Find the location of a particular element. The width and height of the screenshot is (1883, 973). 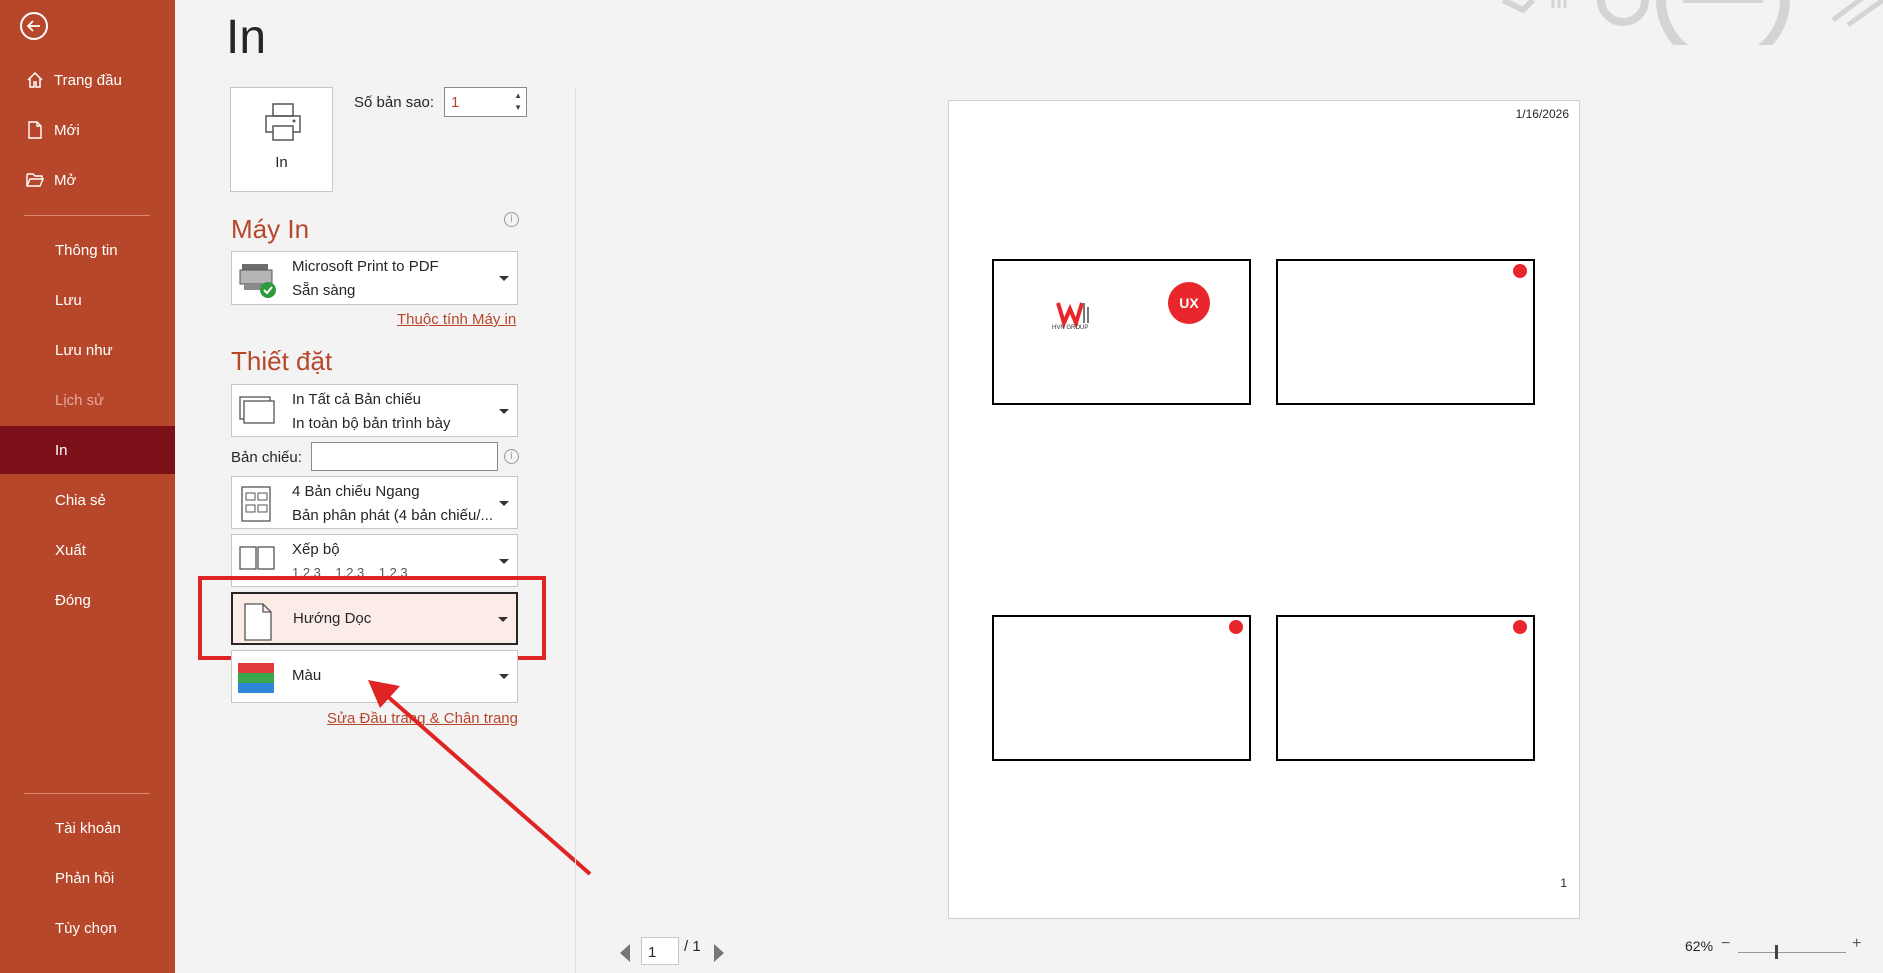

zoom-slider is located at coordinates (1792, 952).